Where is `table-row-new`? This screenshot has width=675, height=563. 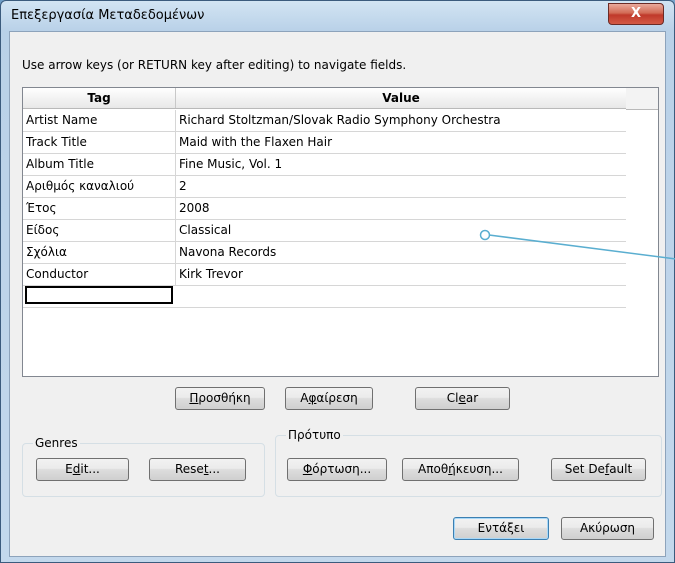 table-row-new is located at coordinates (324, 297).